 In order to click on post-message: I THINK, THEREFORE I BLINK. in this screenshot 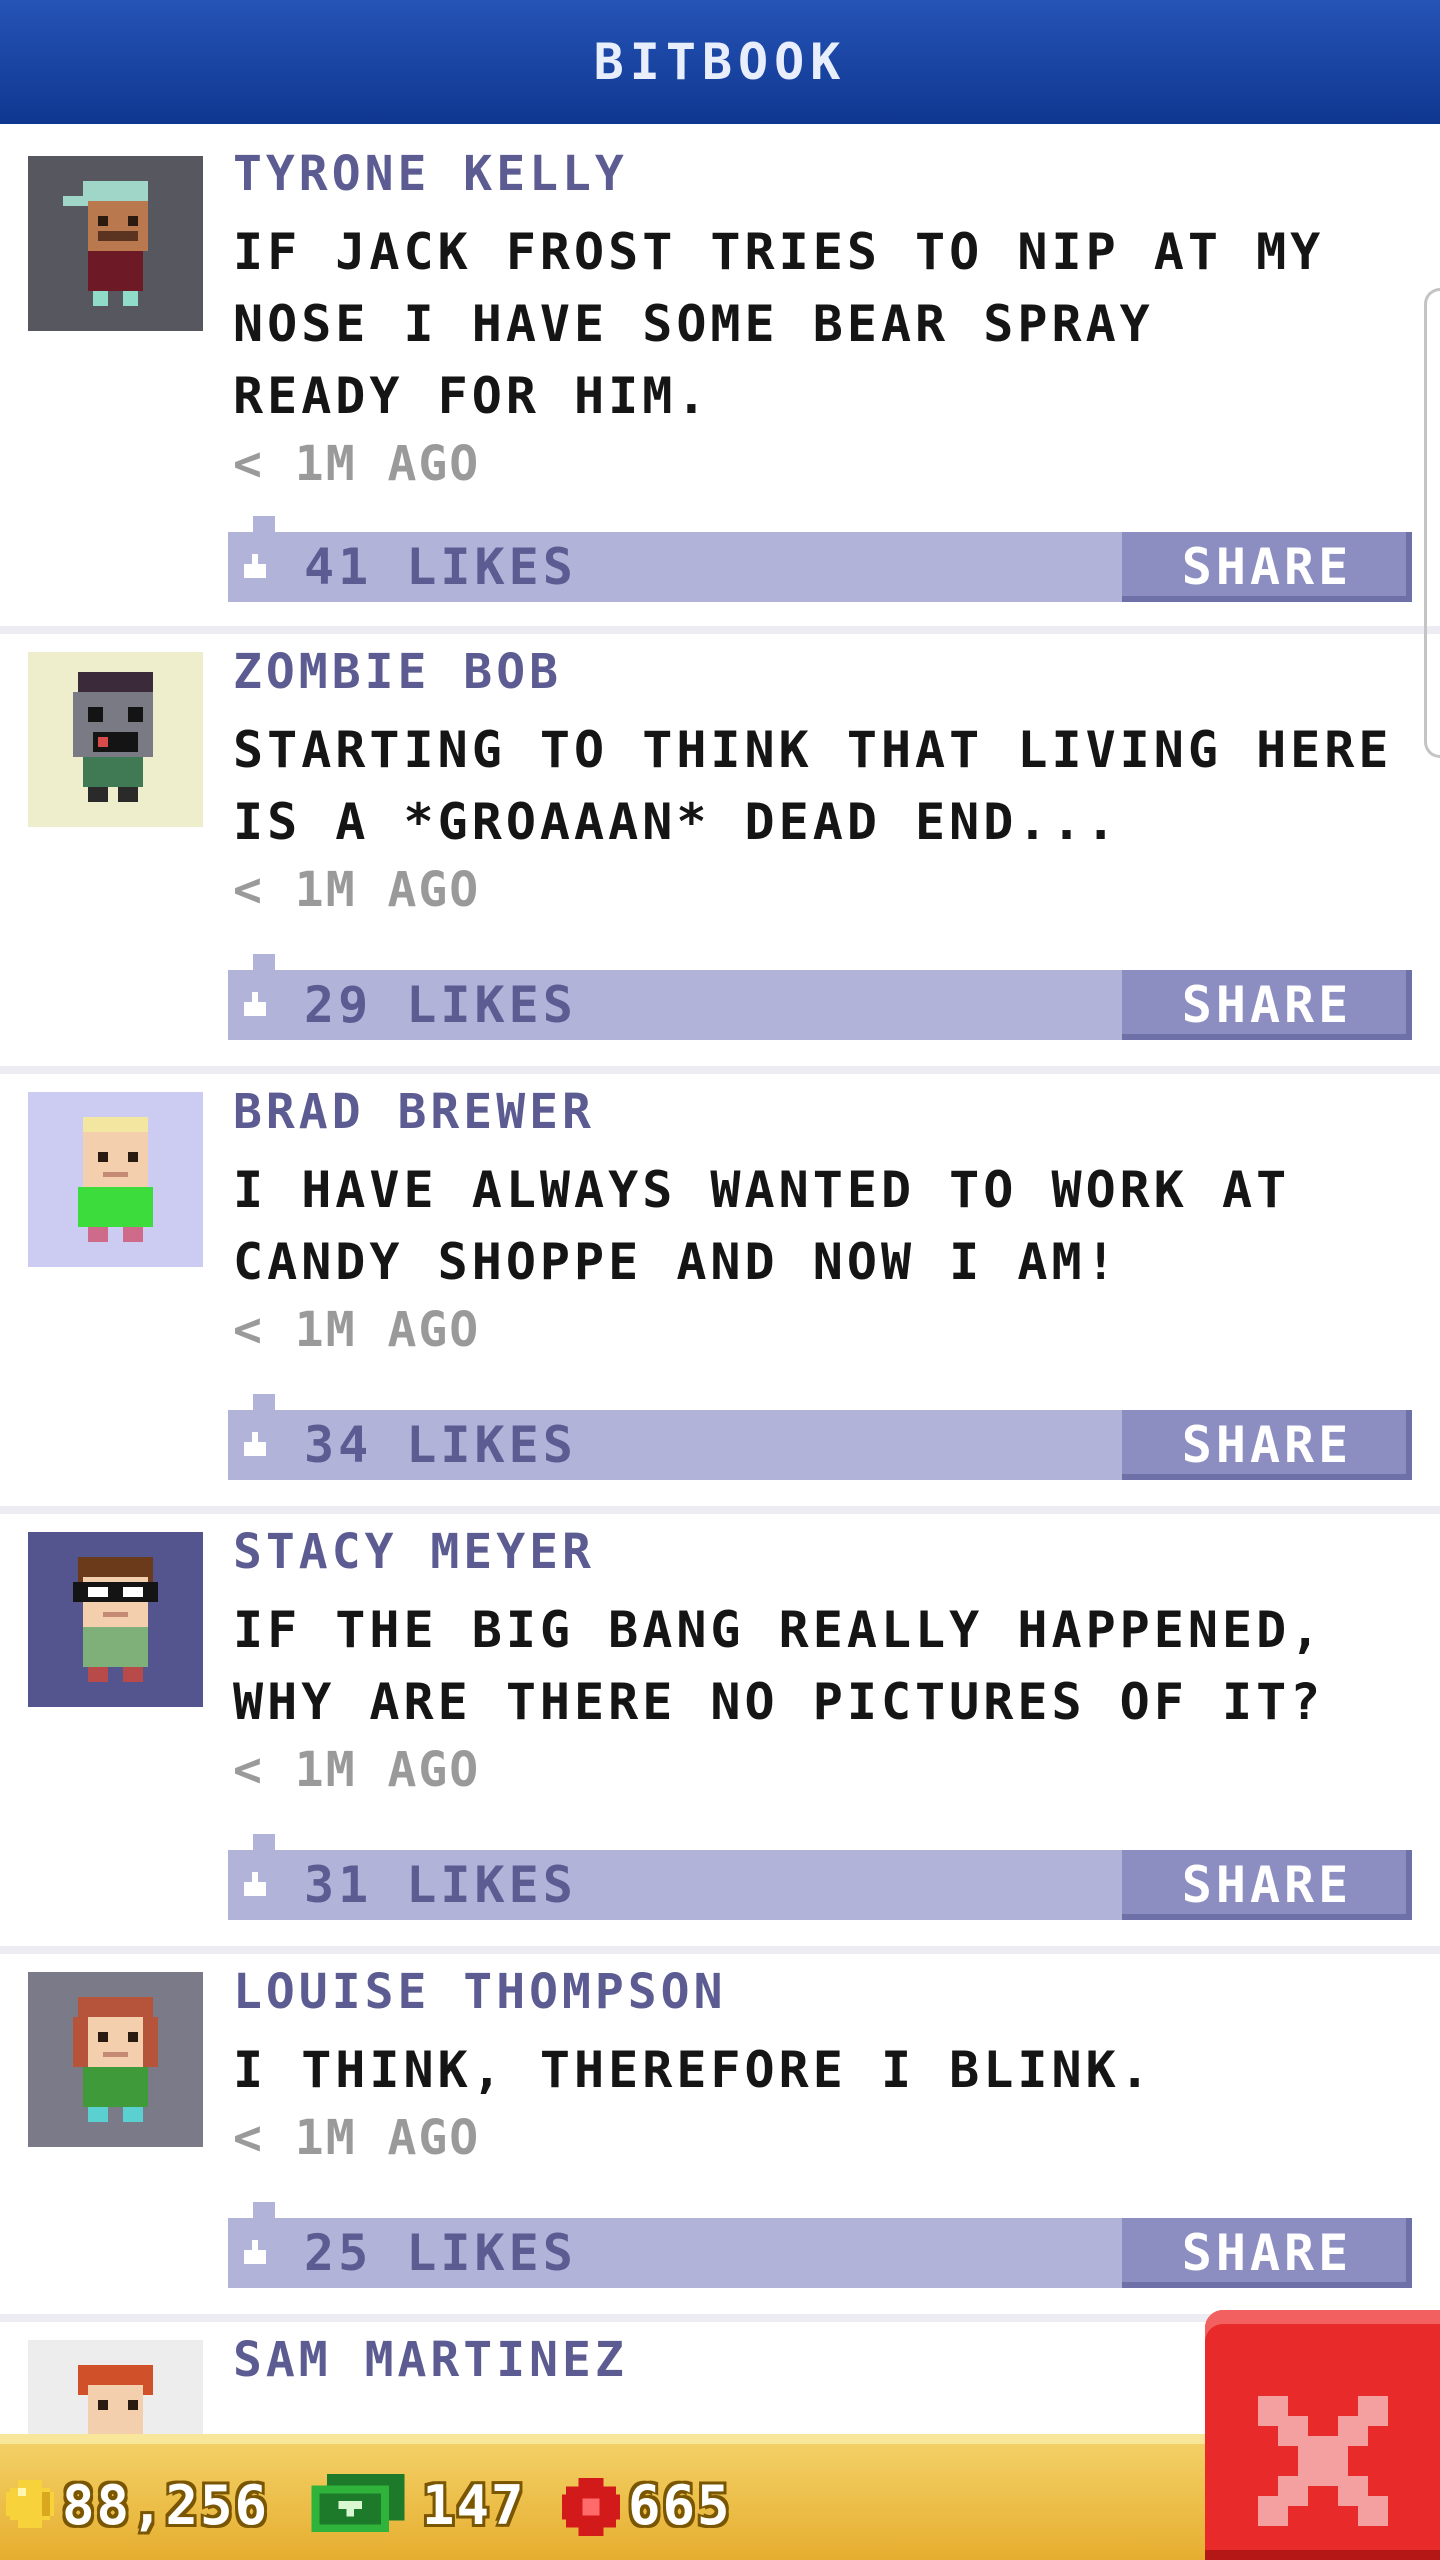, I will do `click(823, 2070)`.